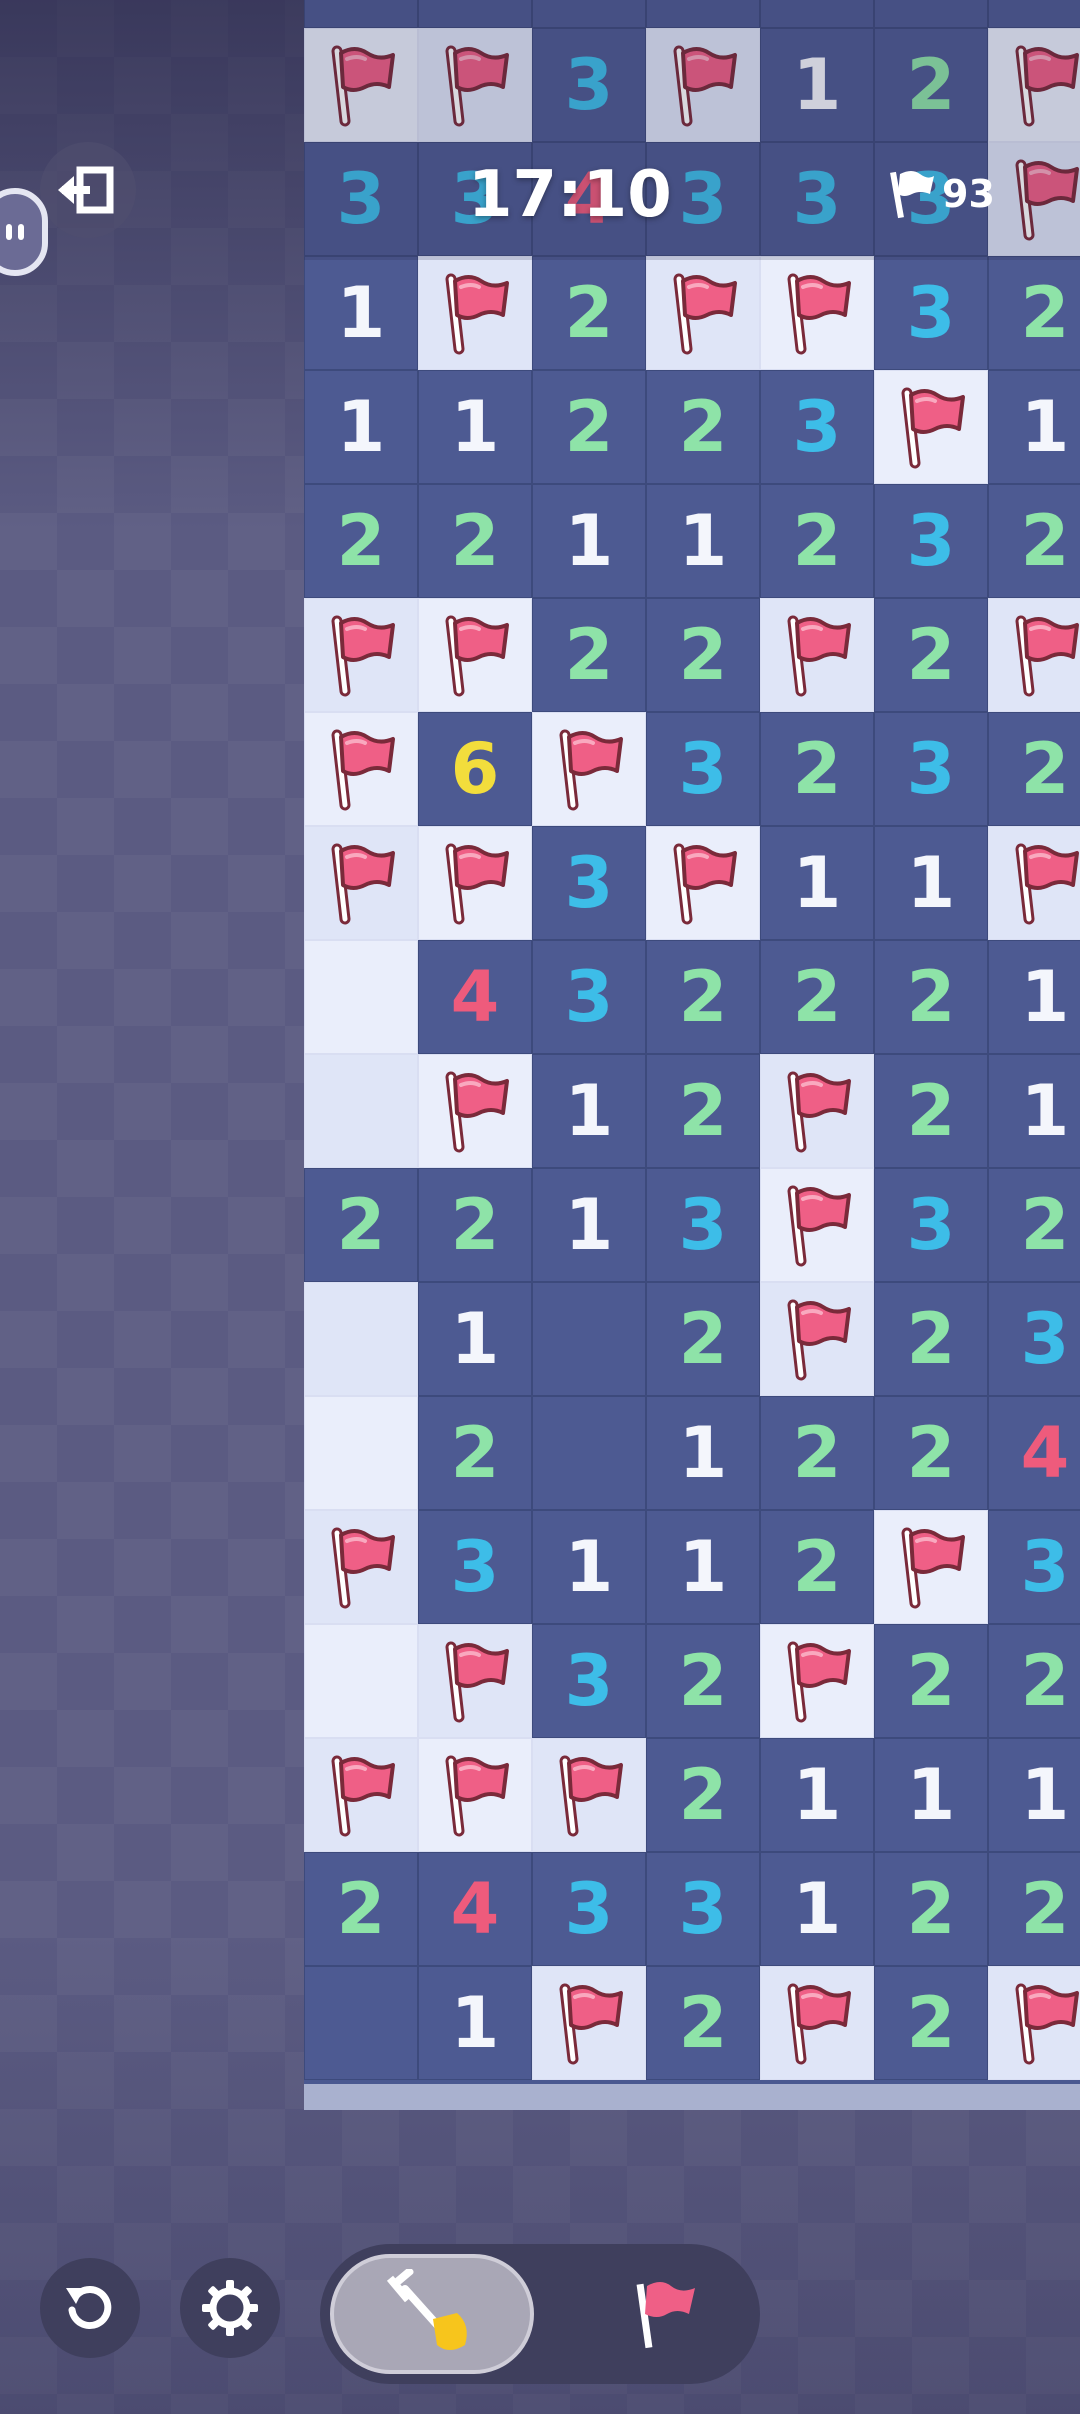 The image size is (1080, 2414). I want to click on restart-button, so click(90, 2308).